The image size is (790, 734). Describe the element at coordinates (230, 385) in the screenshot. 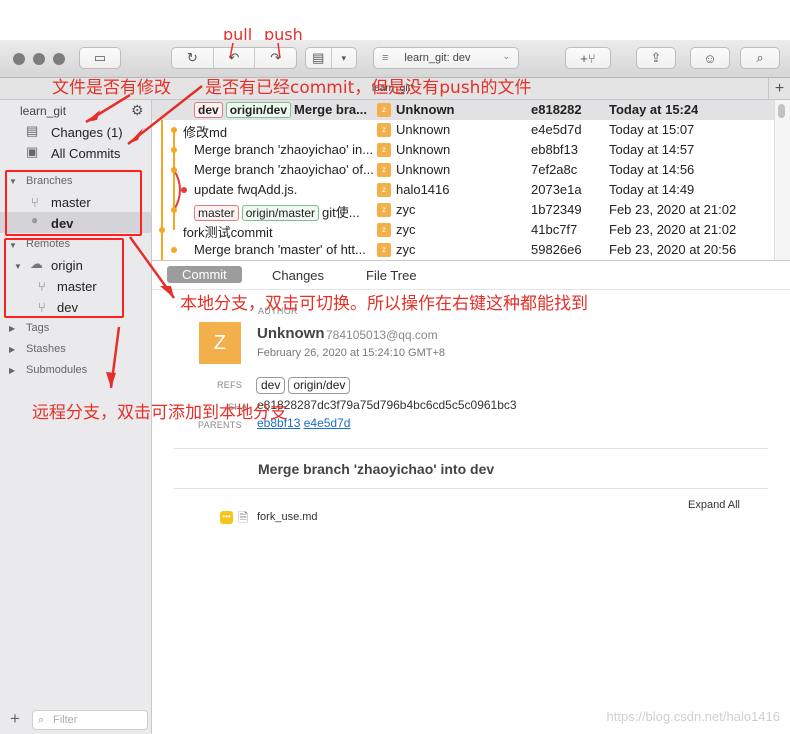

I see `refs-label: REFS` at that location.